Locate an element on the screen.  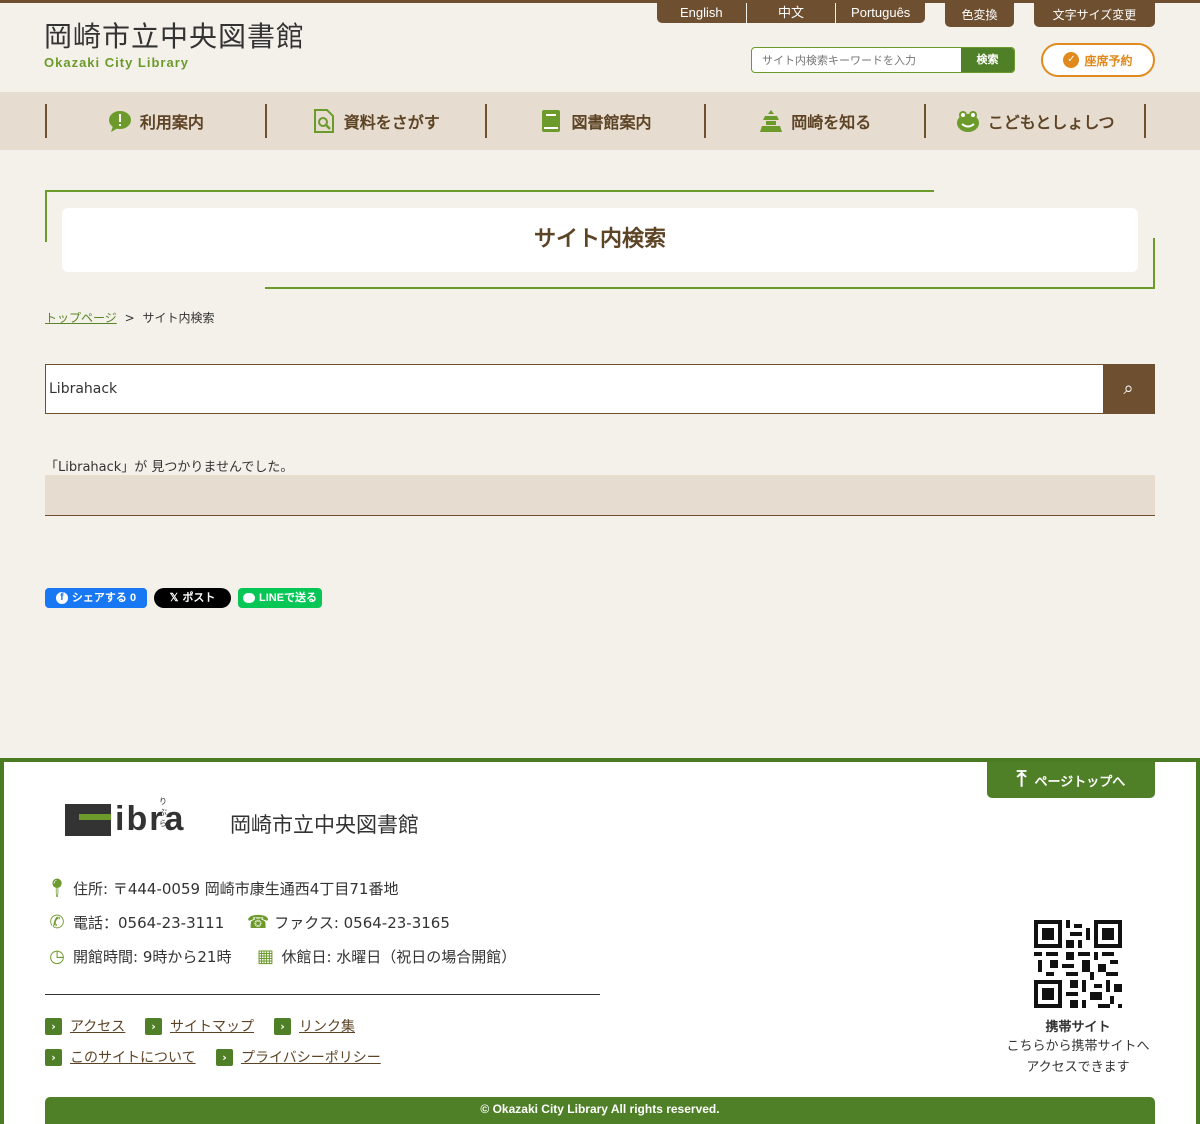
header-search-button: 検索 is located at coordinates (987, 60).